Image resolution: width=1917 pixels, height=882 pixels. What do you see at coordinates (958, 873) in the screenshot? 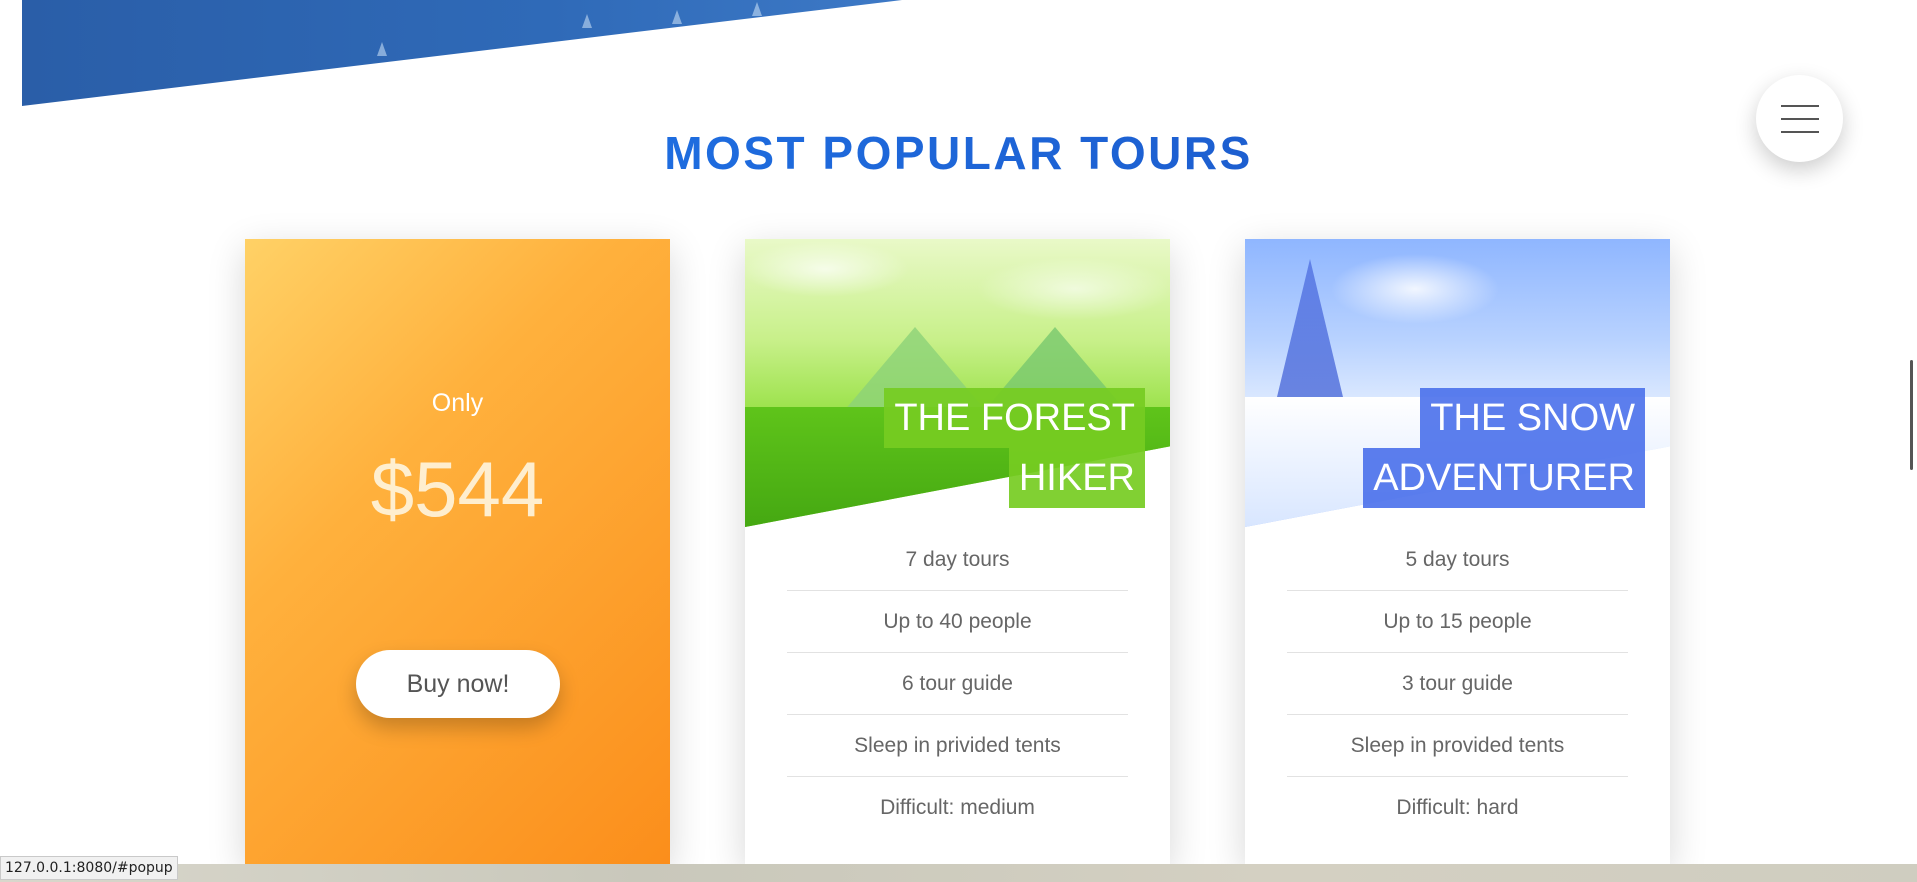
I see `next-section-background` at bounding box center [958, 873].